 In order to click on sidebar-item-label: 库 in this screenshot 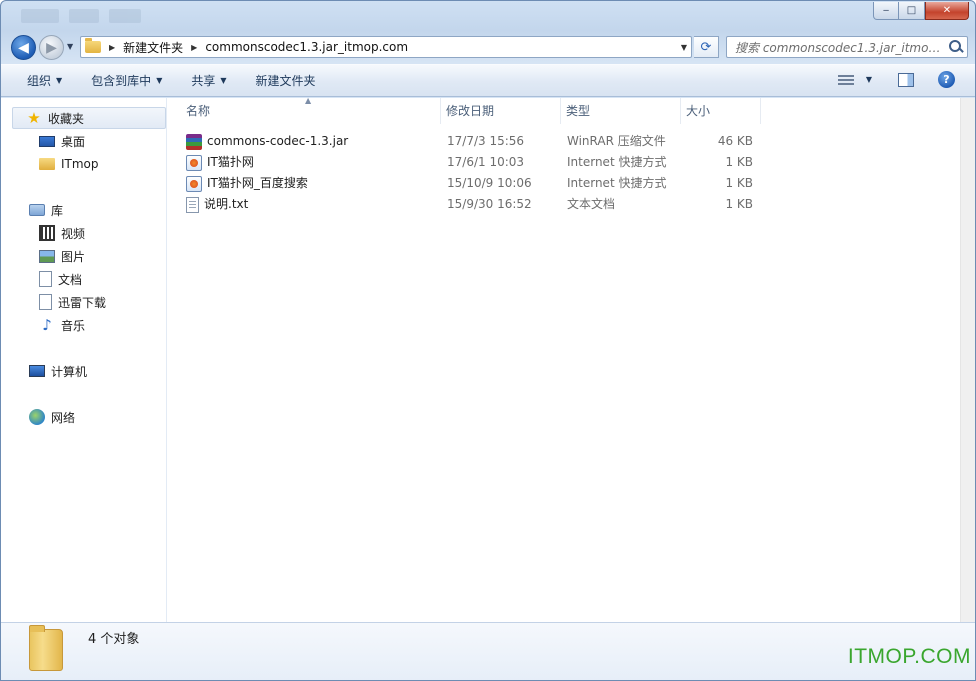, I will do `click(57, 210)`.